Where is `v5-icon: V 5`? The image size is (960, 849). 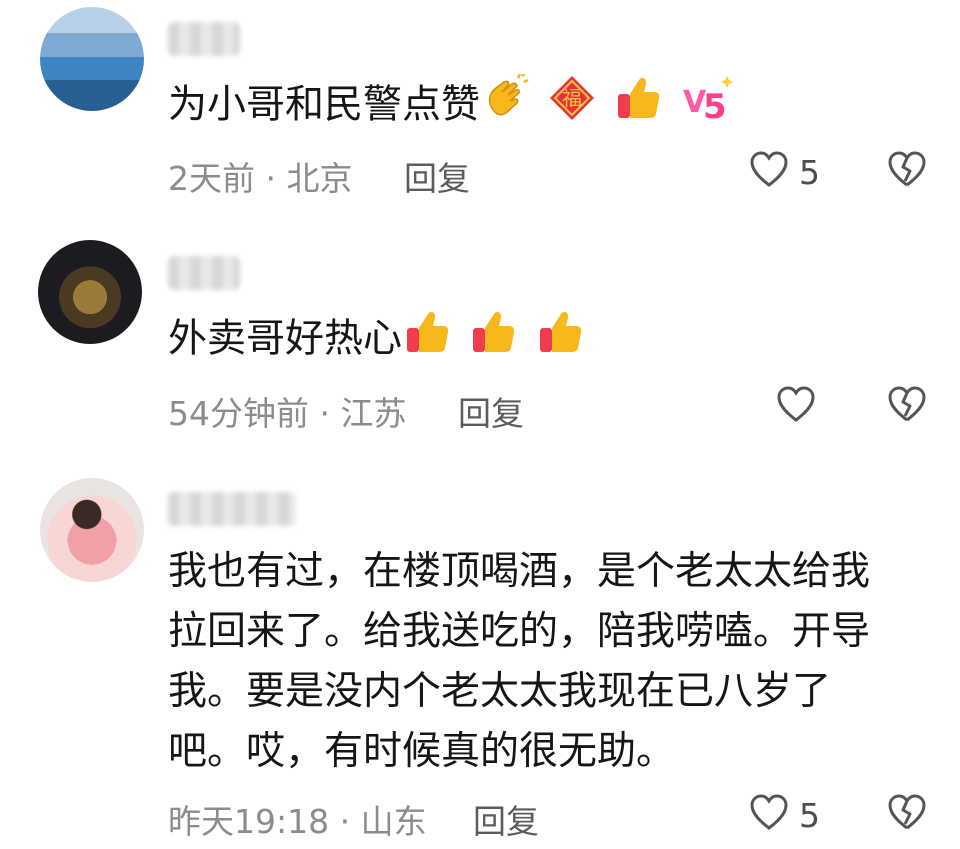 v5-icon: V 5 is located at coordinates (707, 107).